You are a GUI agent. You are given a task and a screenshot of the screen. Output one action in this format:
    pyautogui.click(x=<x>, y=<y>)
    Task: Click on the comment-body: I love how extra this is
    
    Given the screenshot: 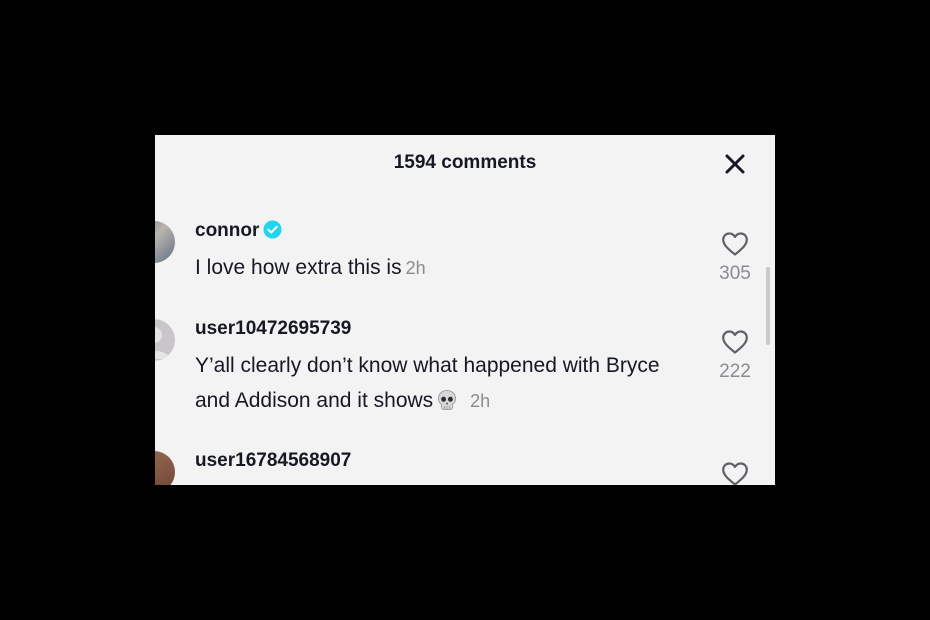 What is the action you would take?
    pyautogui.click(x=298, y=267)
    